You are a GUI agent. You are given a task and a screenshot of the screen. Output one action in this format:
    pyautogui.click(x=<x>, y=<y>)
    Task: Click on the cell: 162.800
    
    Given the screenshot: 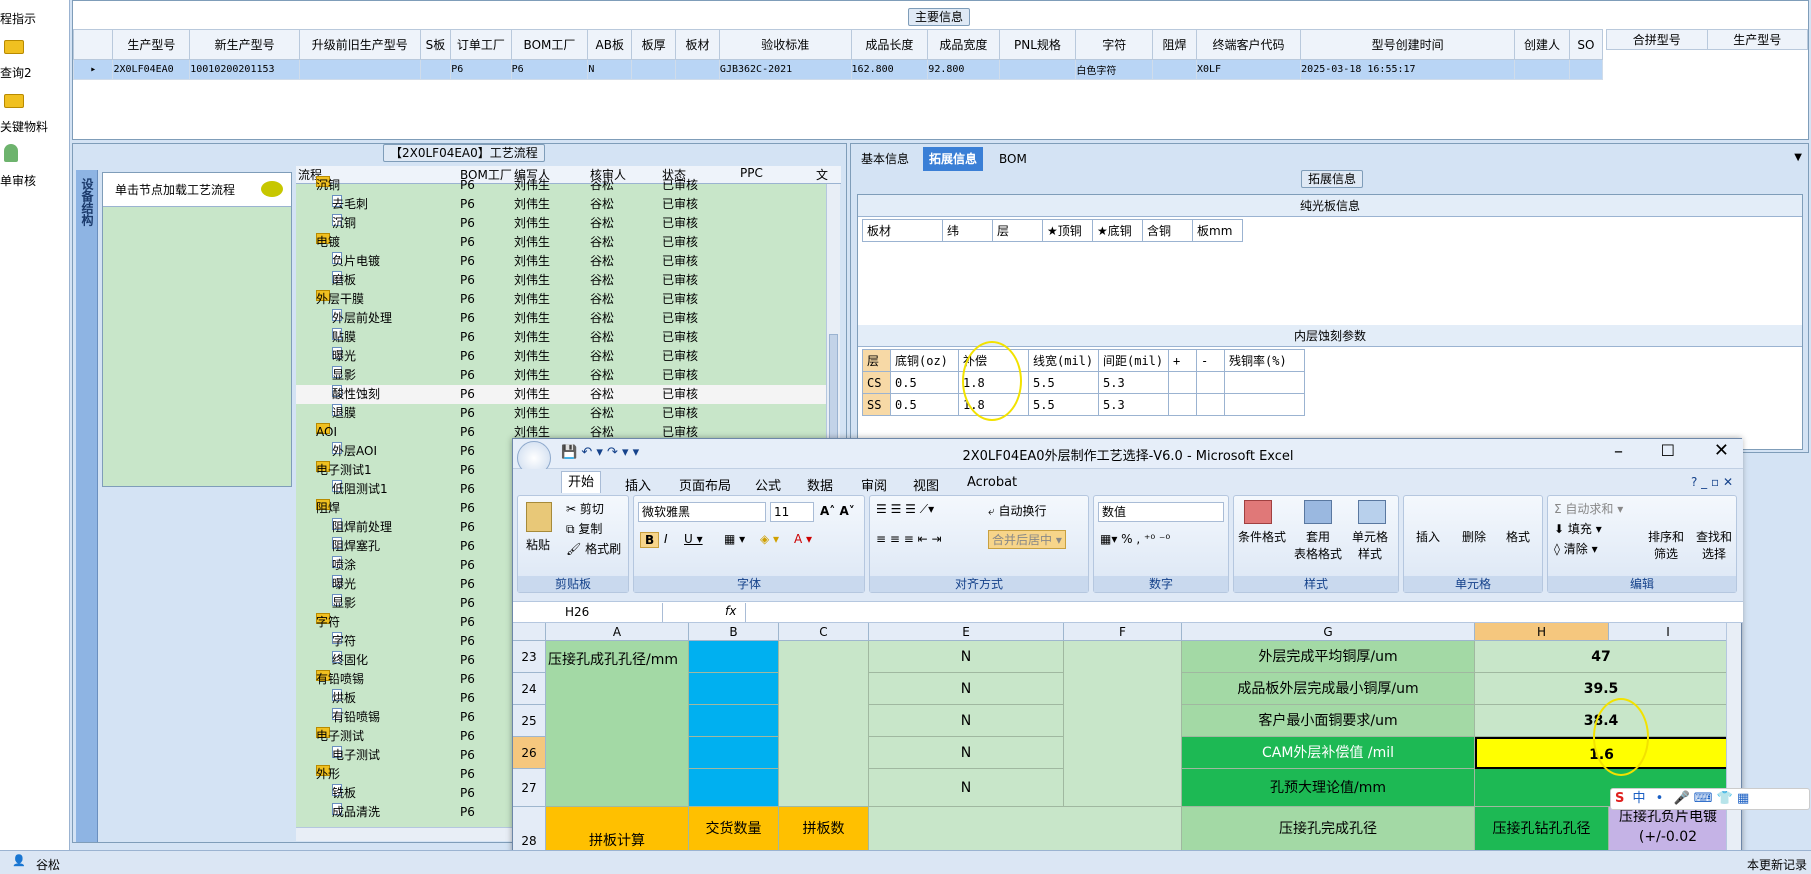 What is the action you would take?
    pyautogui.click(x=889, y=69)
    